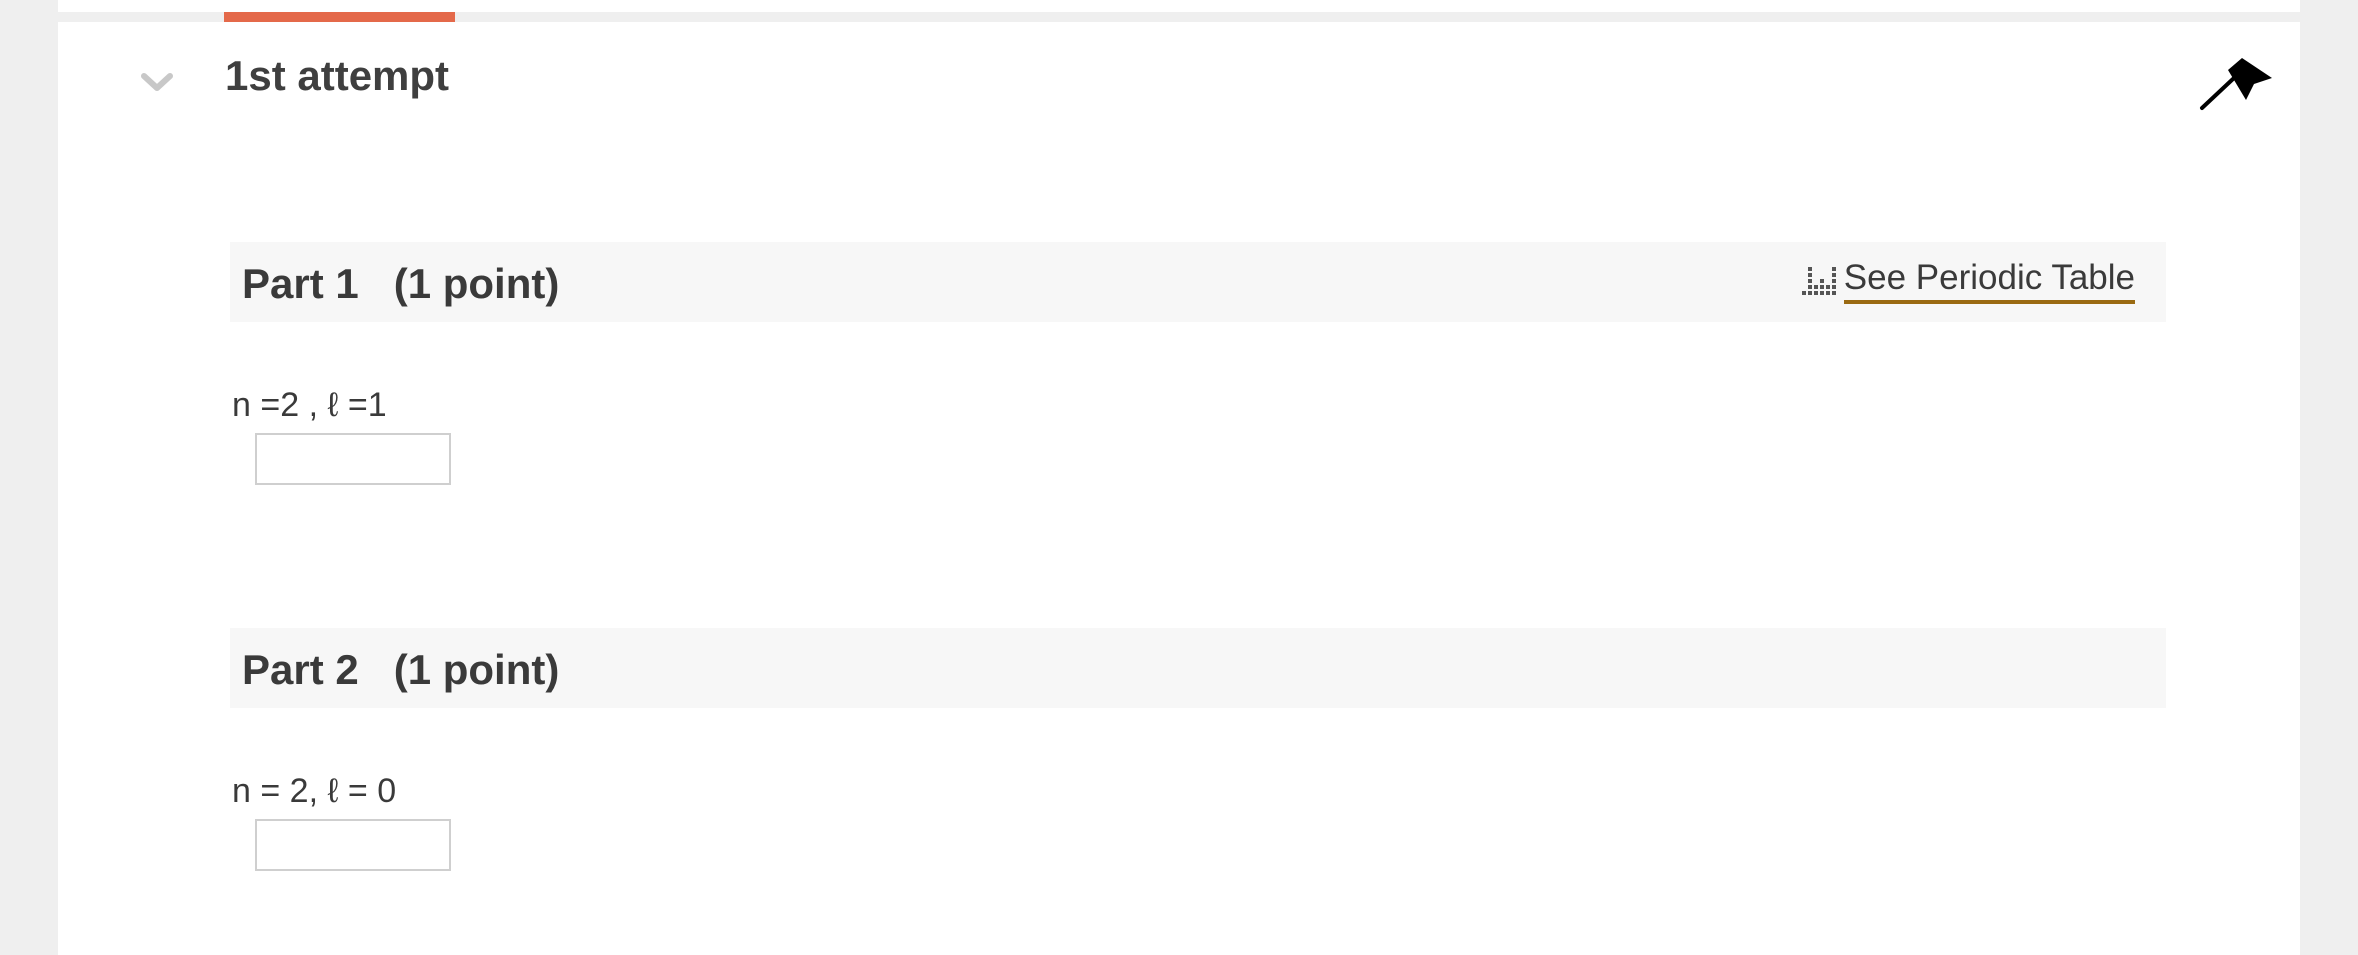  What do you see at coordinates (2236, 84) in the screenshot?
I see `flag-icon` at bounding box center [2236, 84].